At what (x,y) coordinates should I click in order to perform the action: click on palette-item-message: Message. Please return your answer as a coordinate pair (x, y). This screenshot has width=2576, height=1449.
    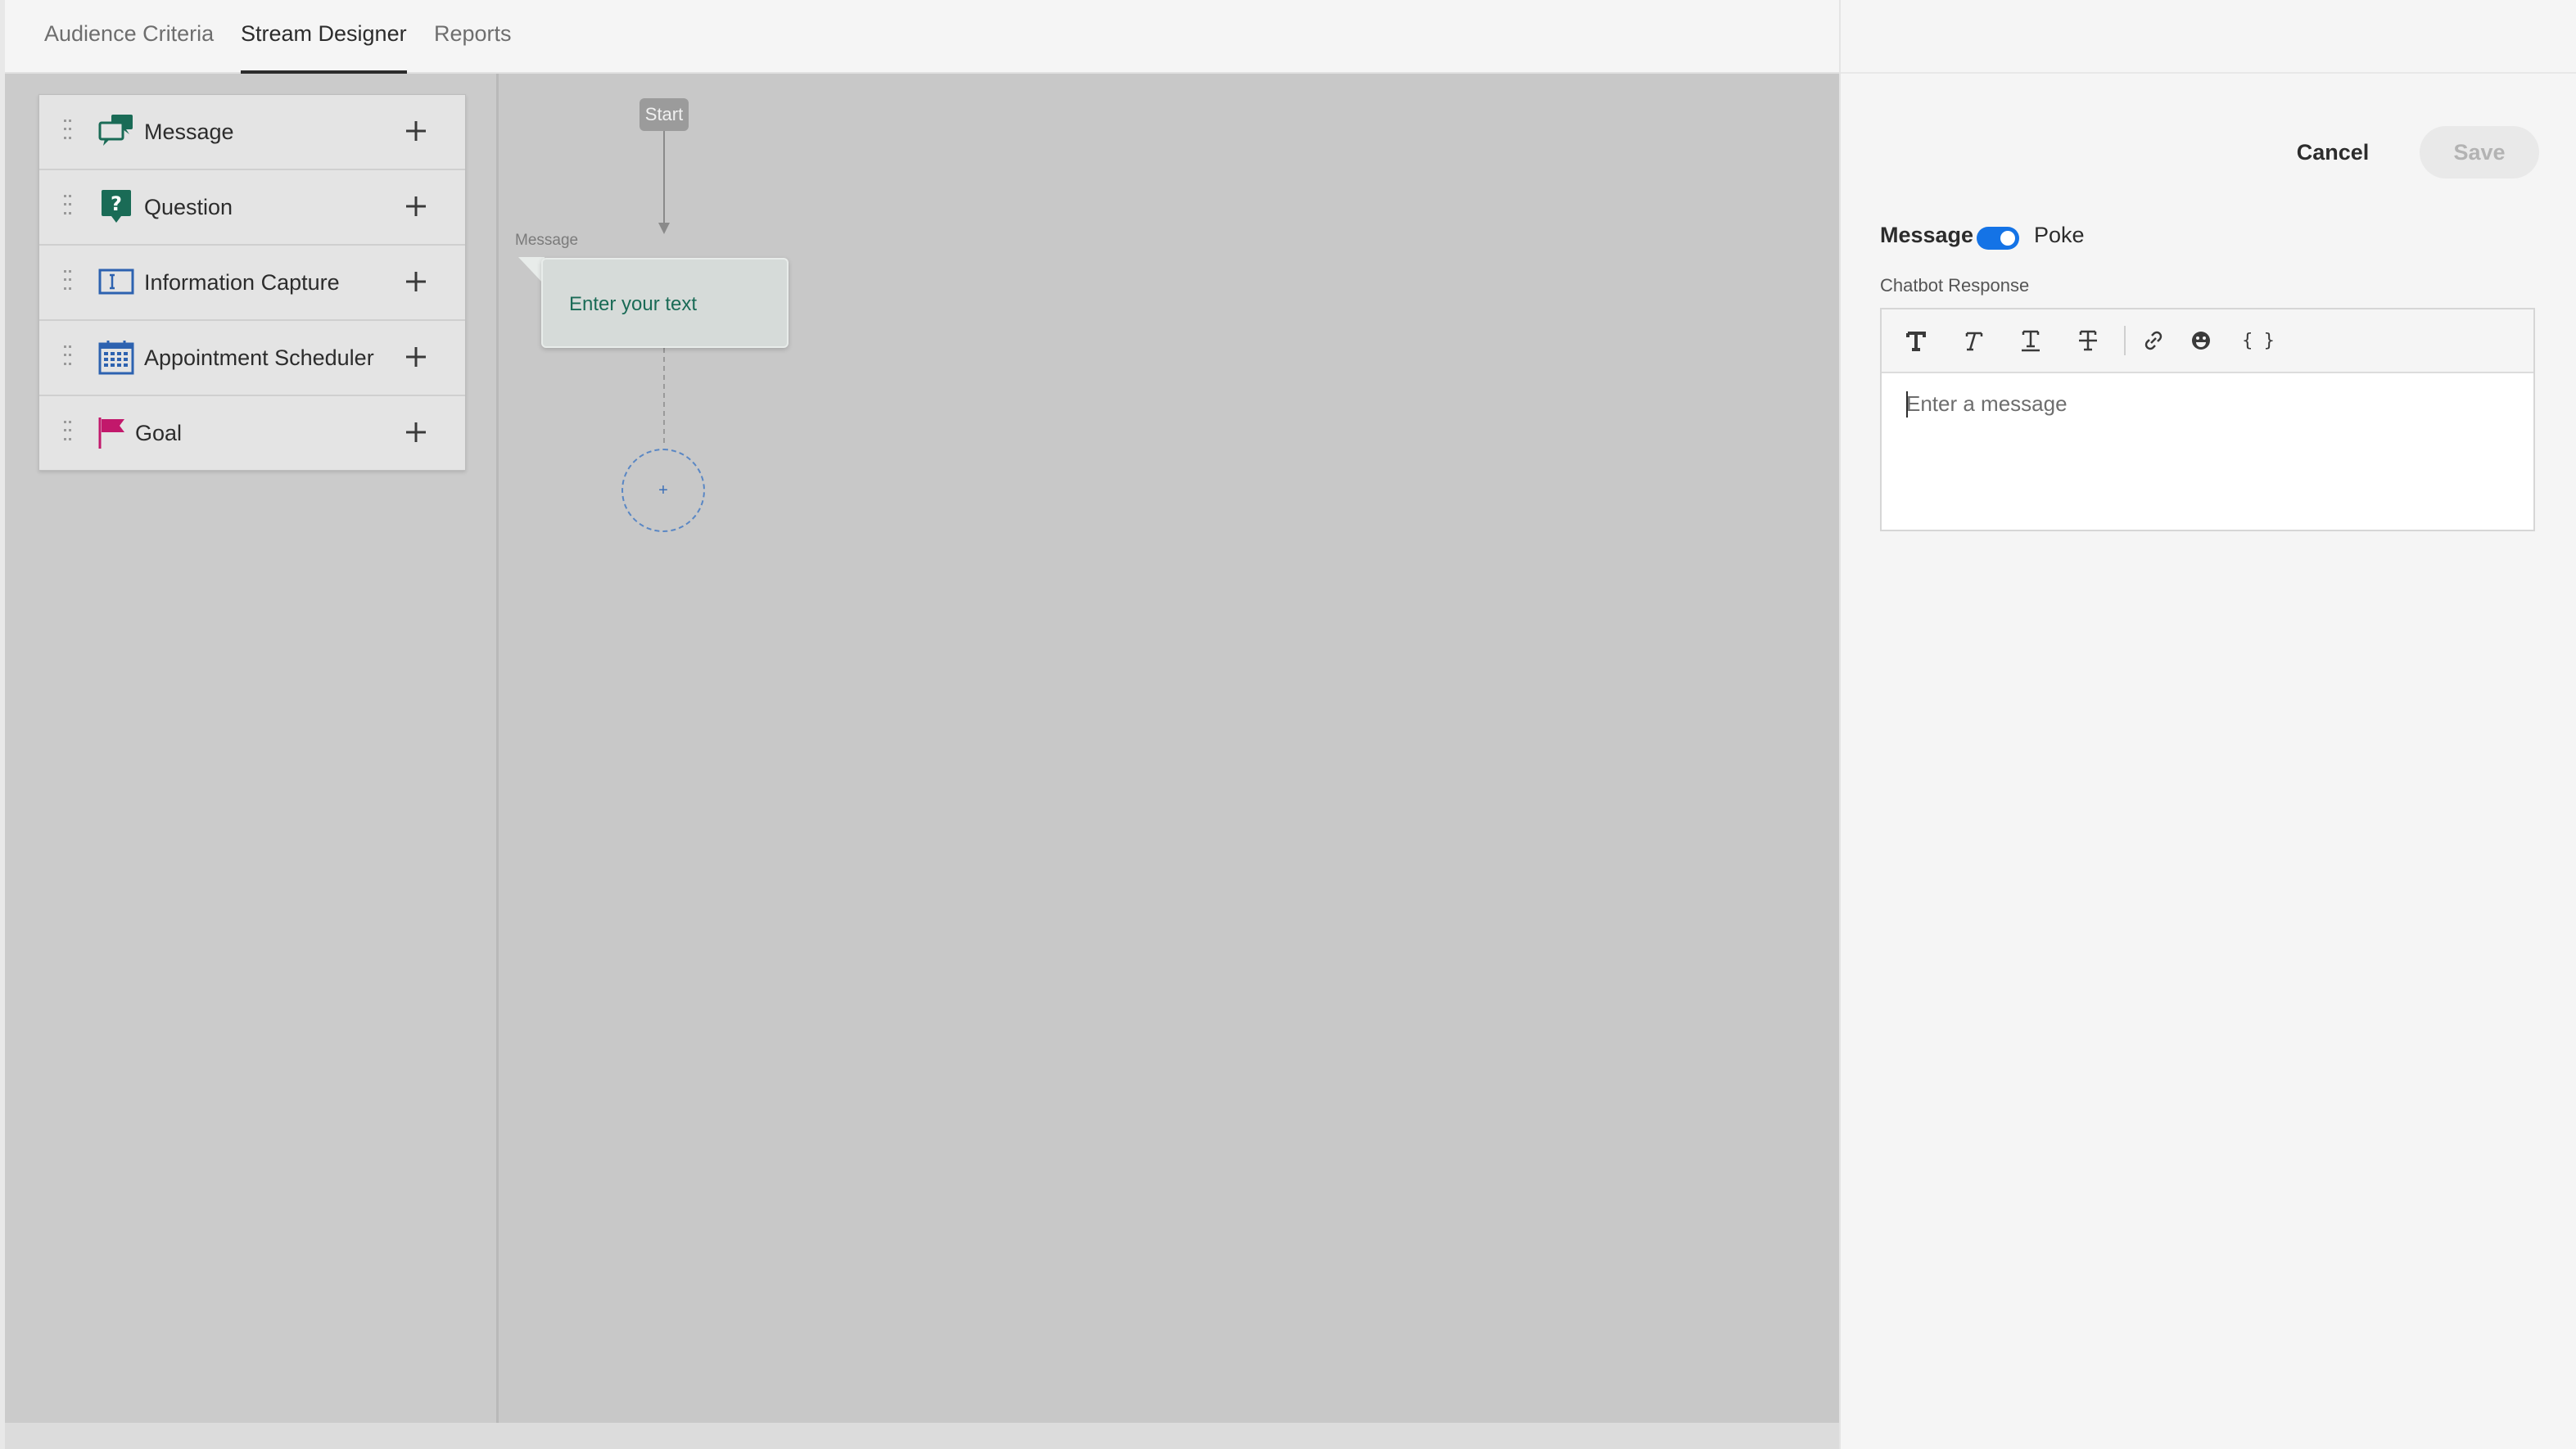
    Looking at the image, I should click on (252, 132).